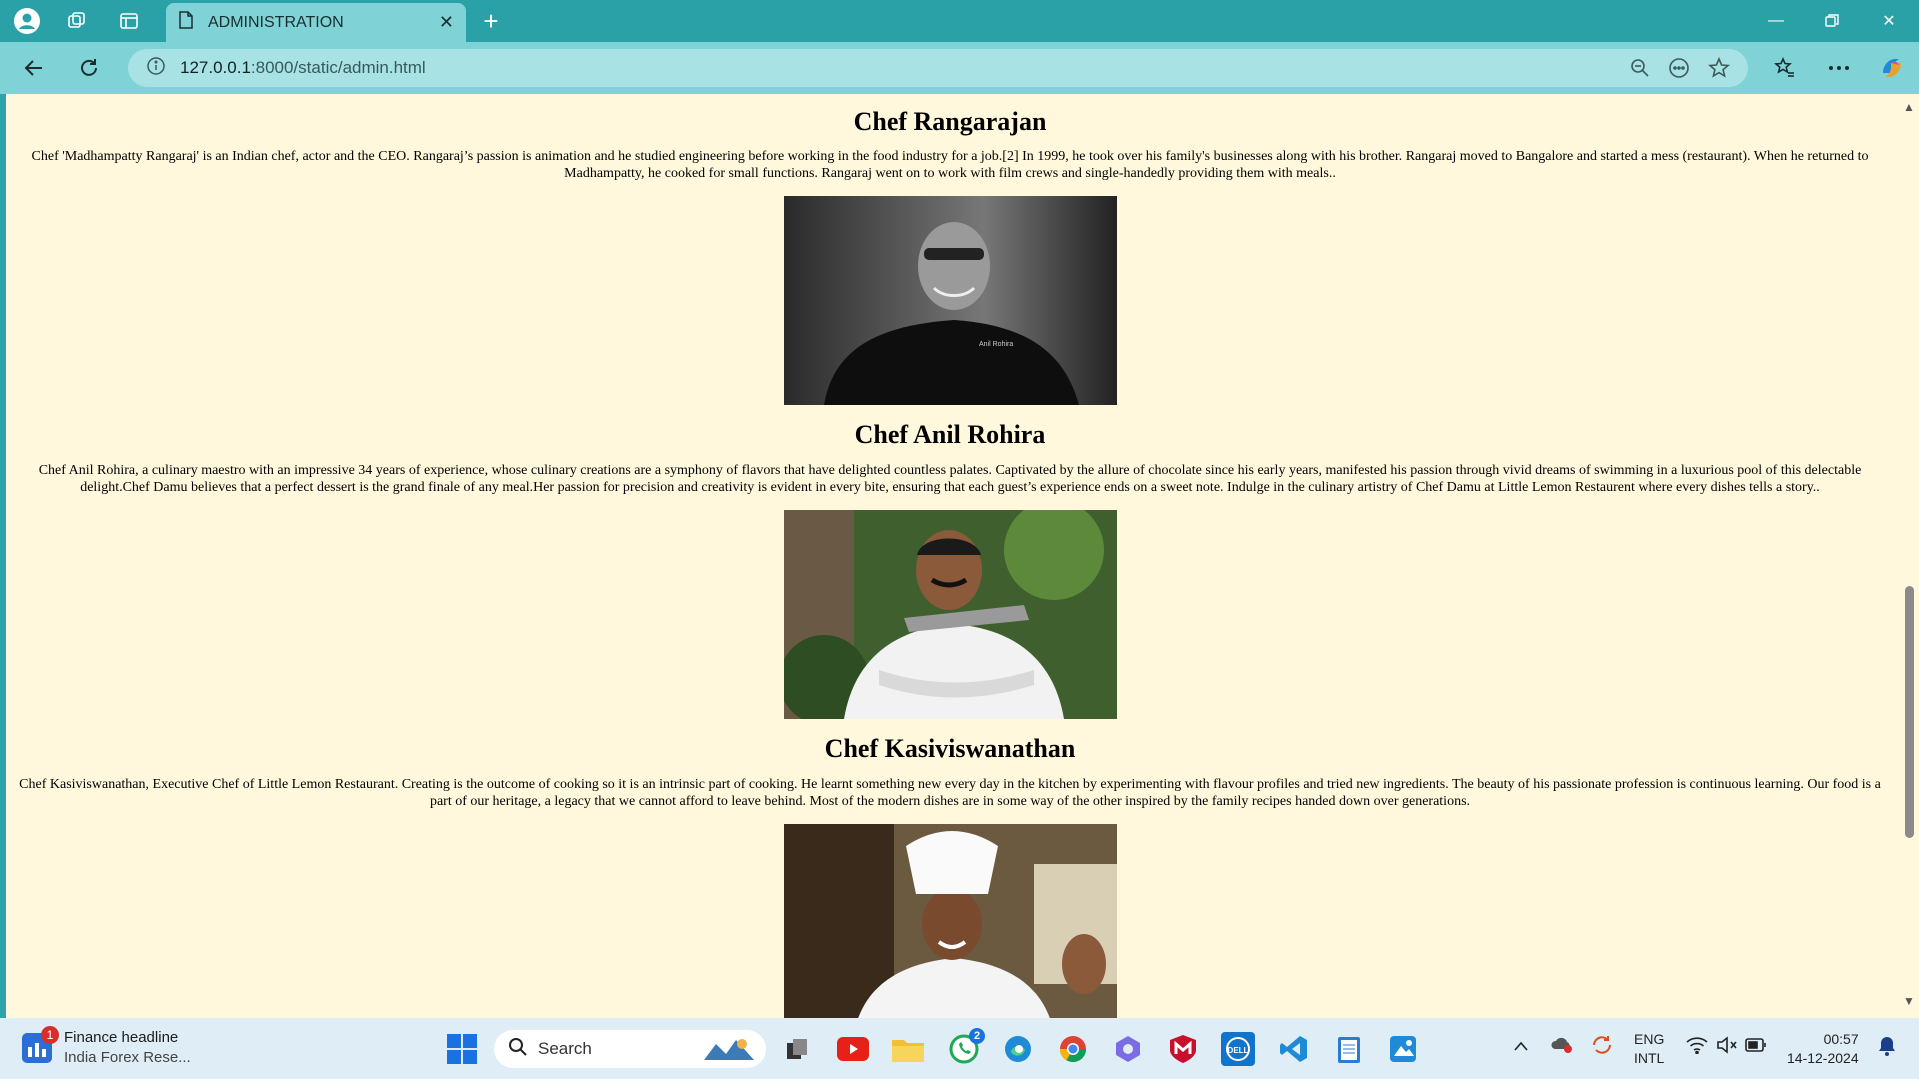  I want to click on task-view-icon, so click(797, 1049).